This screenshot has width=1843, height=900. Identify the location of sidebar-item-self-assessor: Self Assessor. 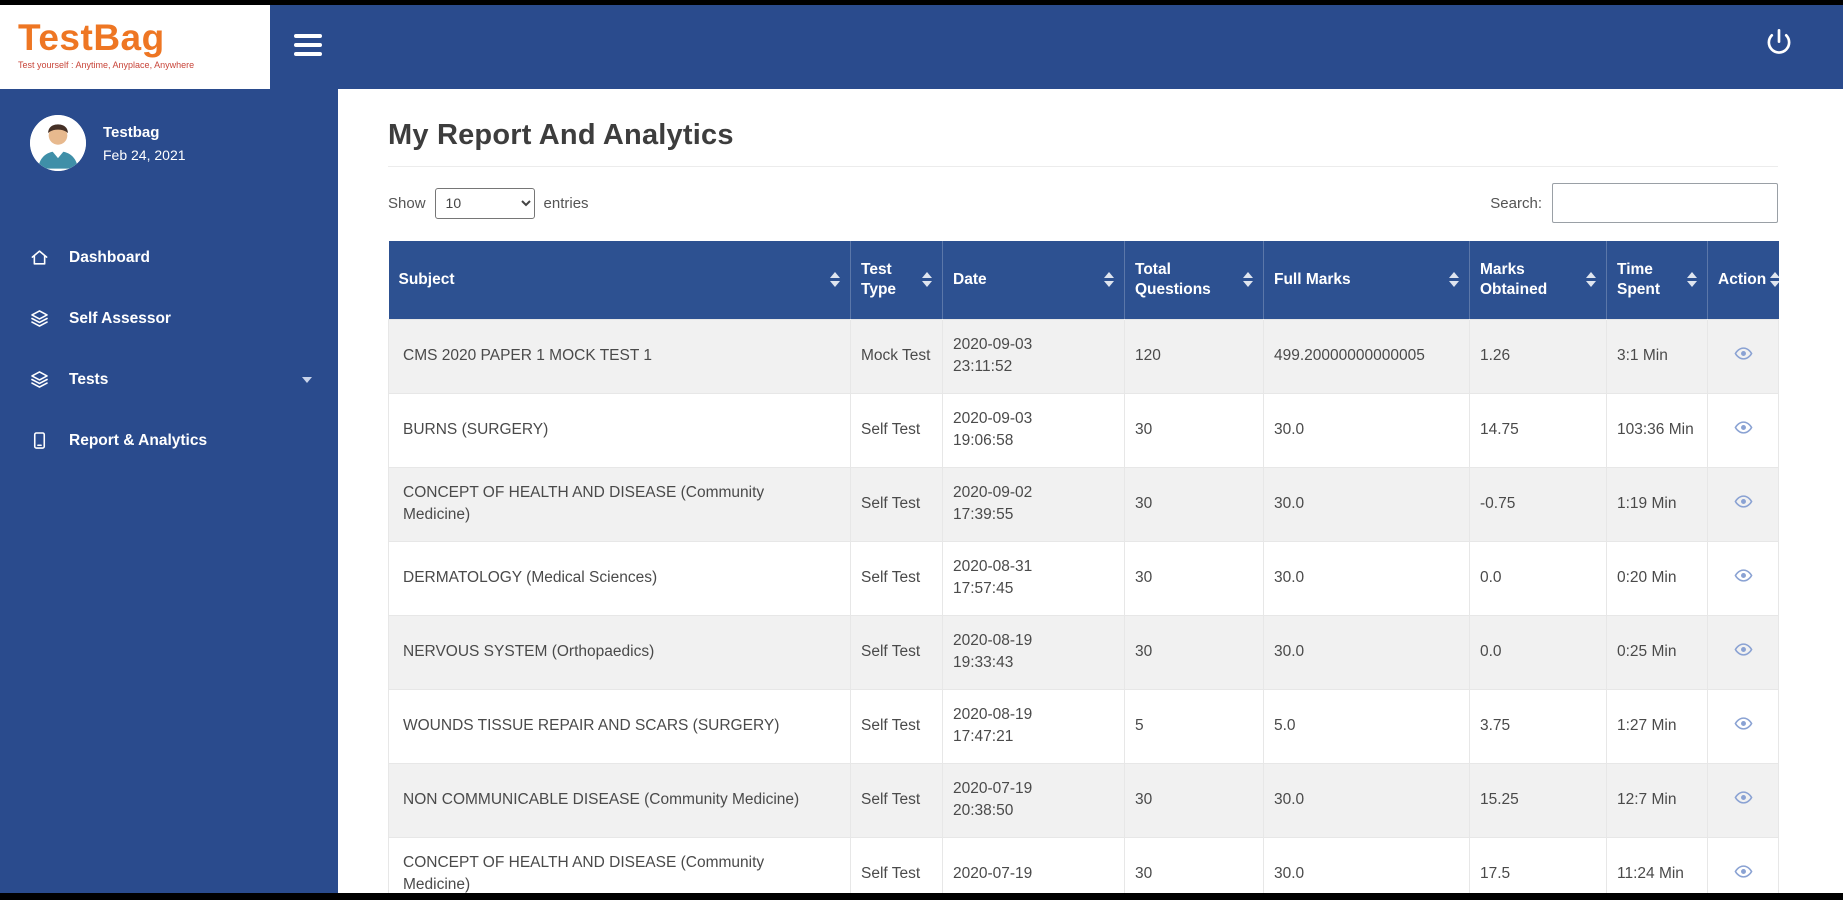
(169, 318).